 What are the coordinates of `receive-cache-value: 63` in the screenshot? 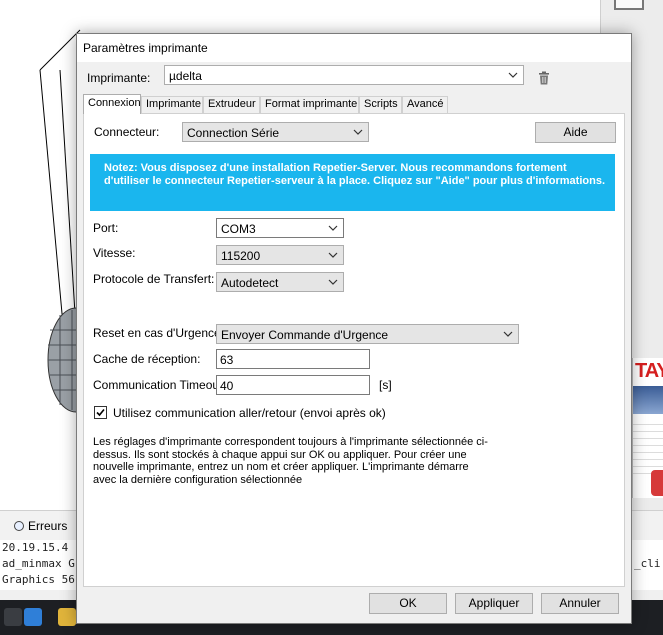 It's located at (227, 360).